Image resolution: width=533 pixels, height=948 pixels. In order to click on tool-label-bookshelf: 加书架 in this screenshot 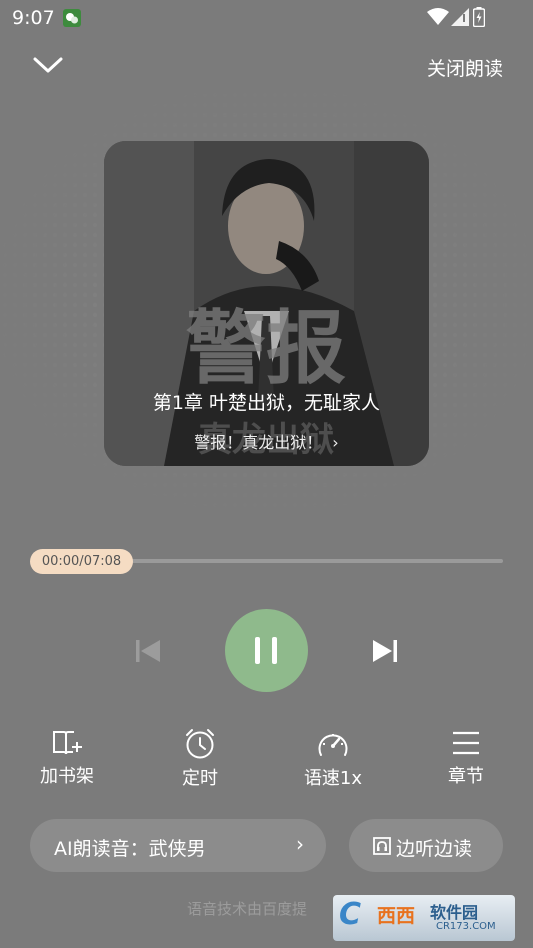, I will do `click(67, 776)`.